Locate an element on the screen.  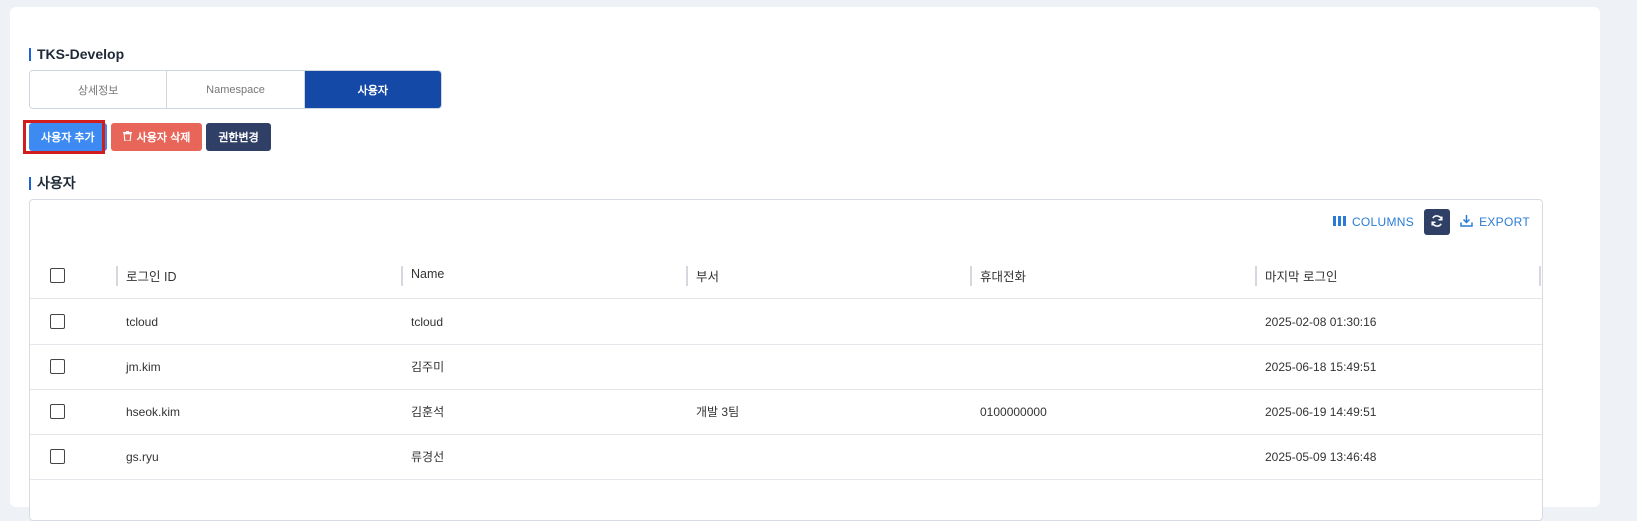
tab-namespace: Namespace is located at coordinates (236, 89).